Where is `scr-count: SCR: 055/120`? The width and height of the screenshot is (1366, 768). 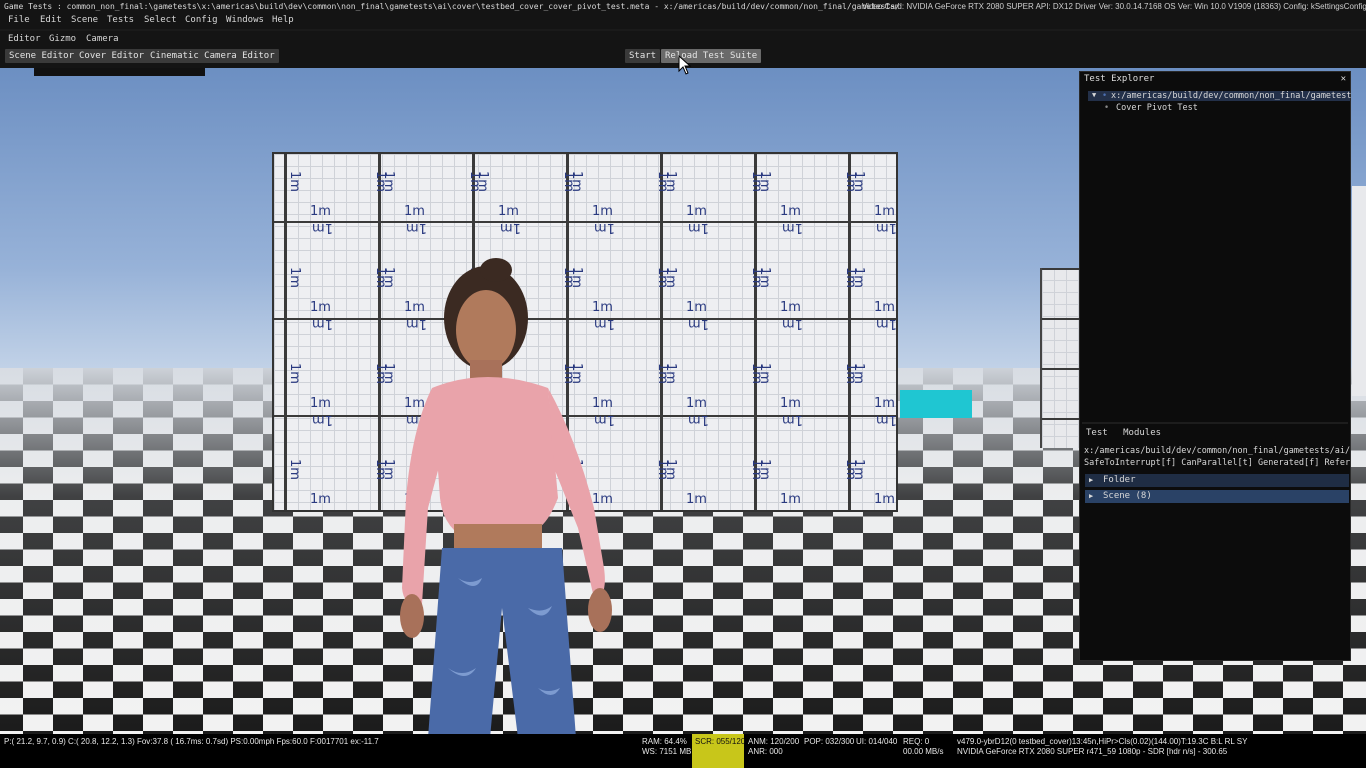
scr-count: SCR: 055/120 is located at coordinates (720, 741).